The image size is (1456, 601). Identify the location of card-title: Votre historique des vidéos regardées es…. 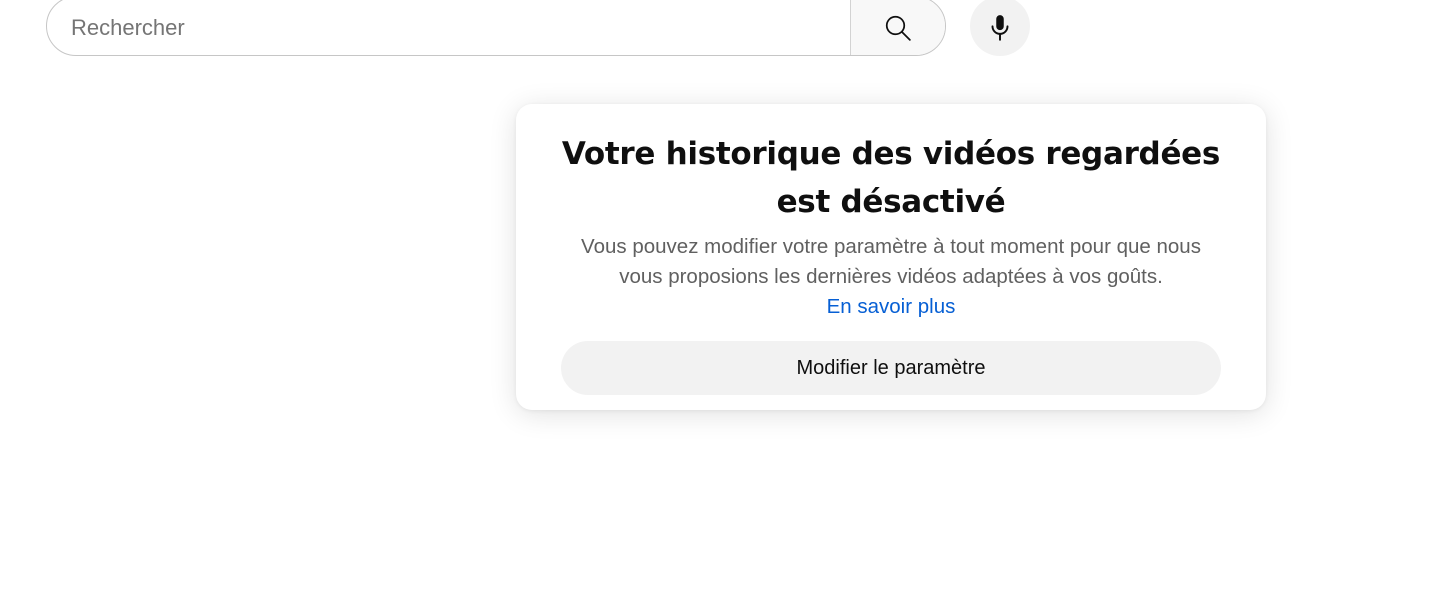
(891, 178).